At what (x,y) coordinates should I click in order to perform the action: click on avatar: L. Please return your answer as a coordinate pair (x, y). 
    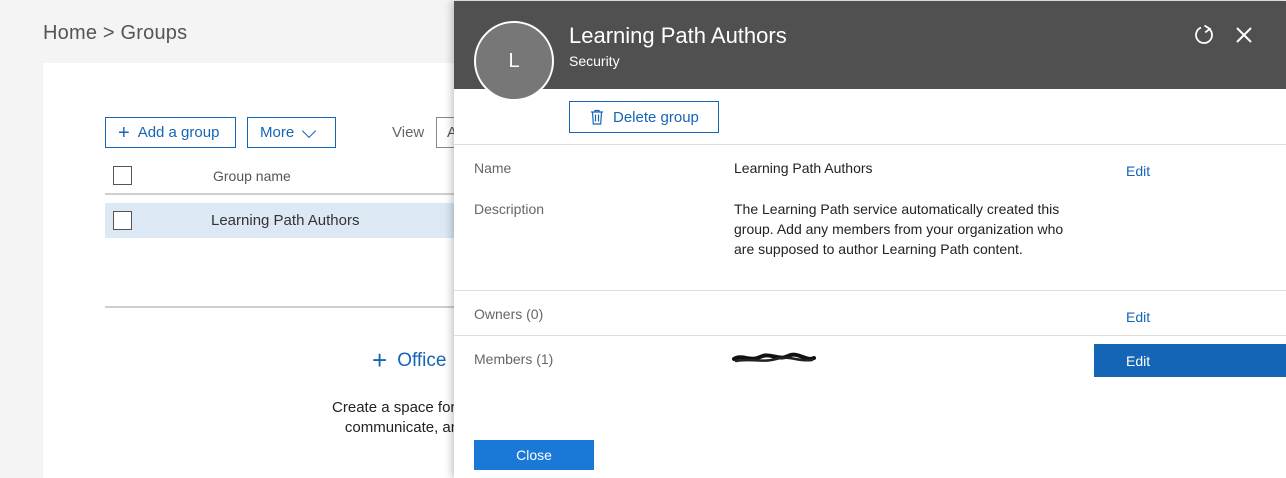
    Looking at the image, I should click on (514, 61).